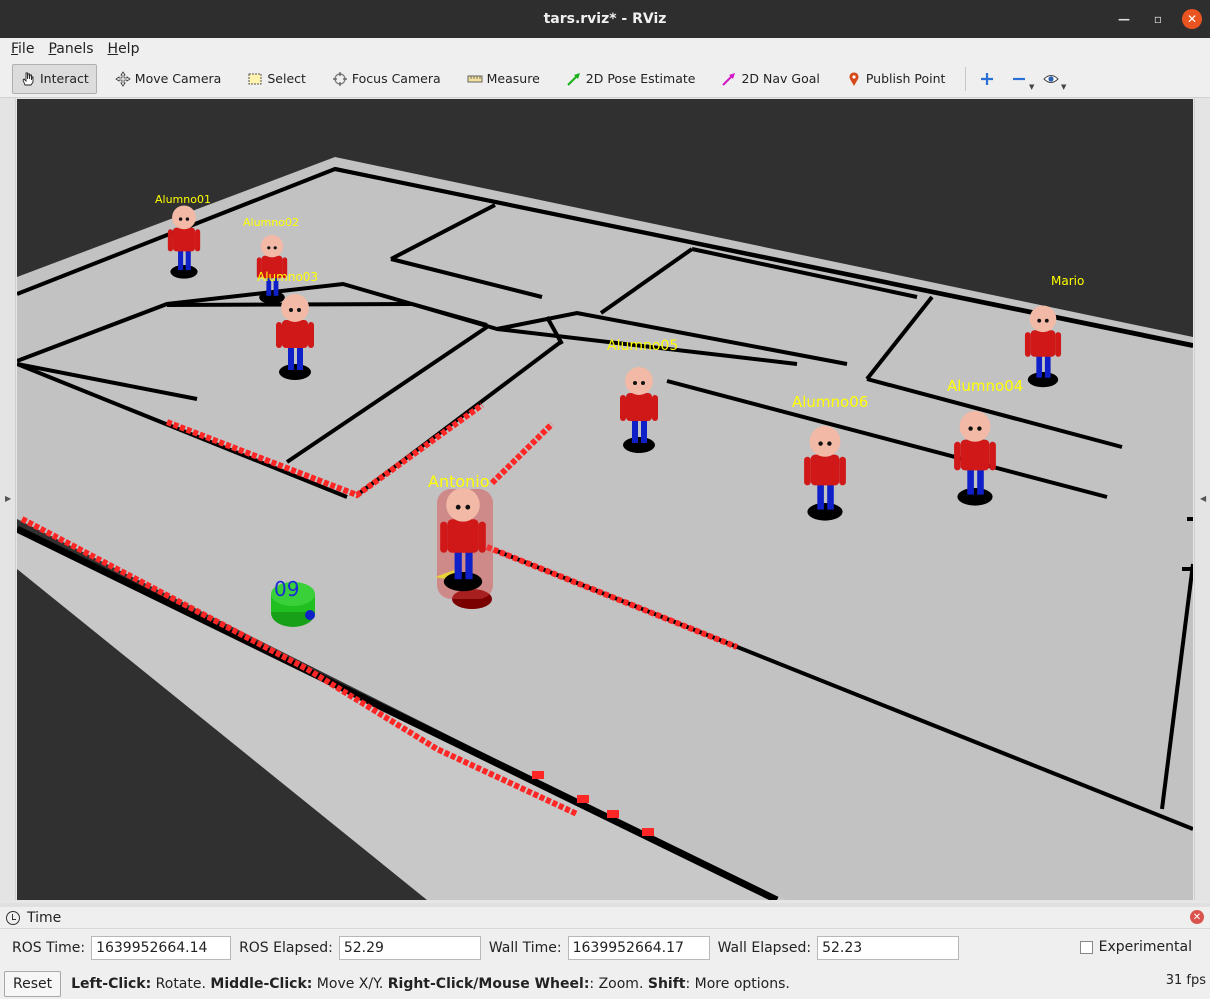  Describe the element at coordinates (638, 948) in the screenshot. I see `wall-time-field` at that location.